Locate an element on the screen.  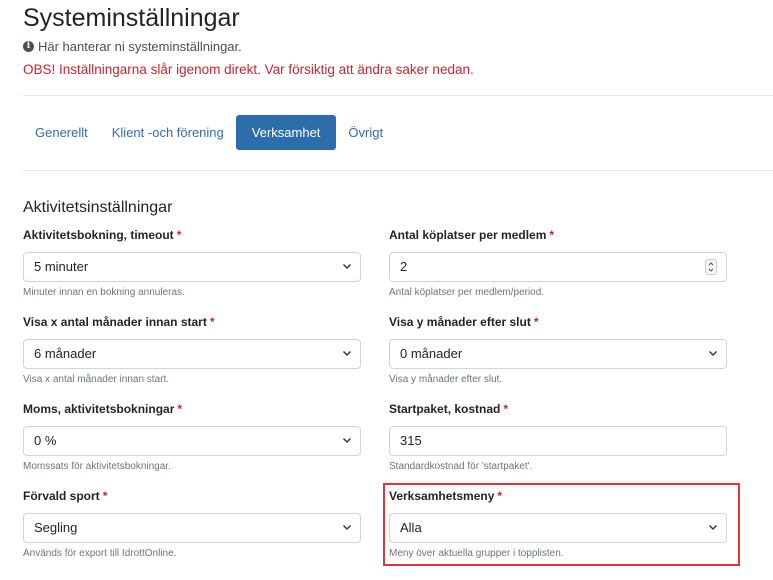
field-label: Visa y månader efter slut * is located at coordinates (464, 322).